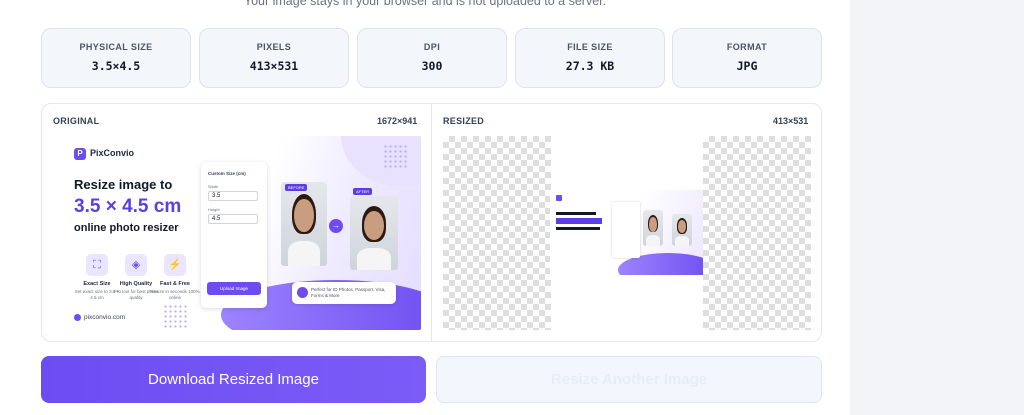 The width and height of the screenshot is (1024, 415). Describe the element at coordinates (77, 317) in the screenshot. I see `globe-icon` at that location.